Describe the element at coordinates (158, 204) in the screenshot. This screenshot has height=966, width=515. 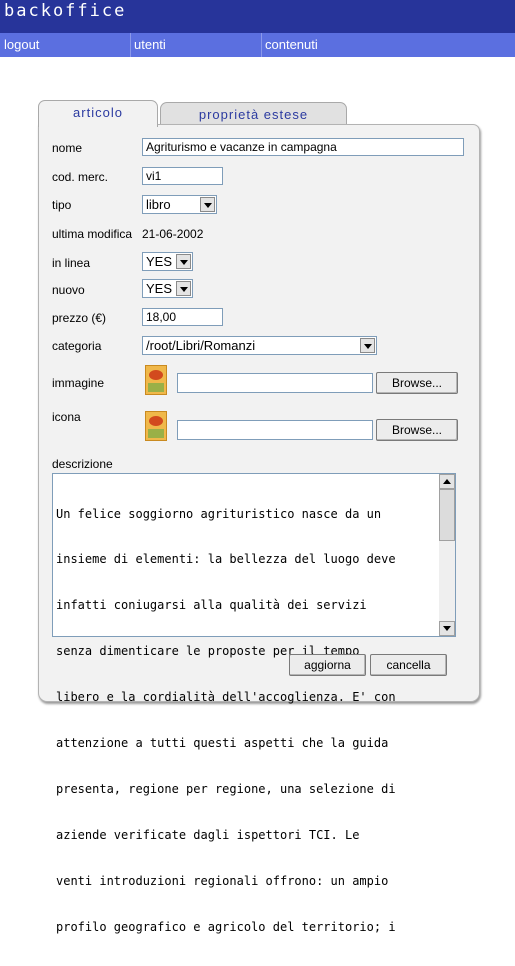
I see `tipo-select-value: libro` at that location.